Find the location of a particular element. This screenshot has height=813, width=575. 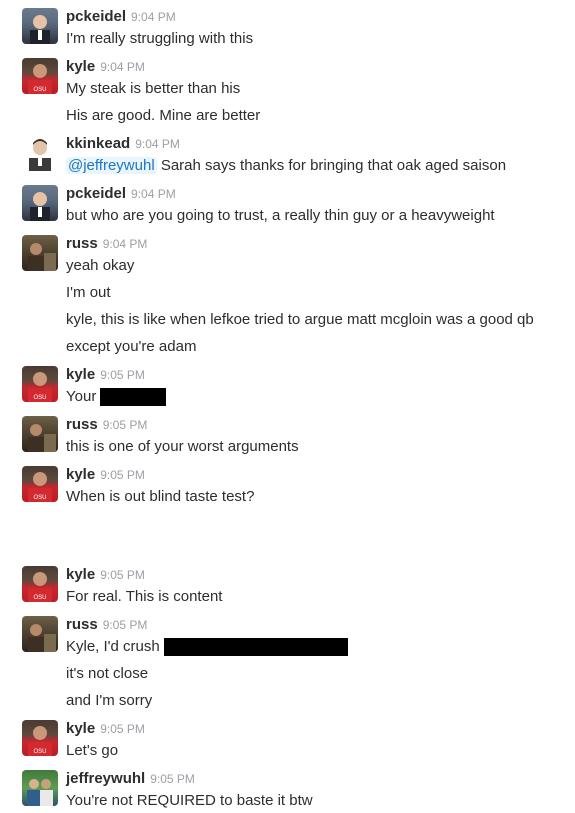

message-author: kkinkead is located at coordinates (98, 143).